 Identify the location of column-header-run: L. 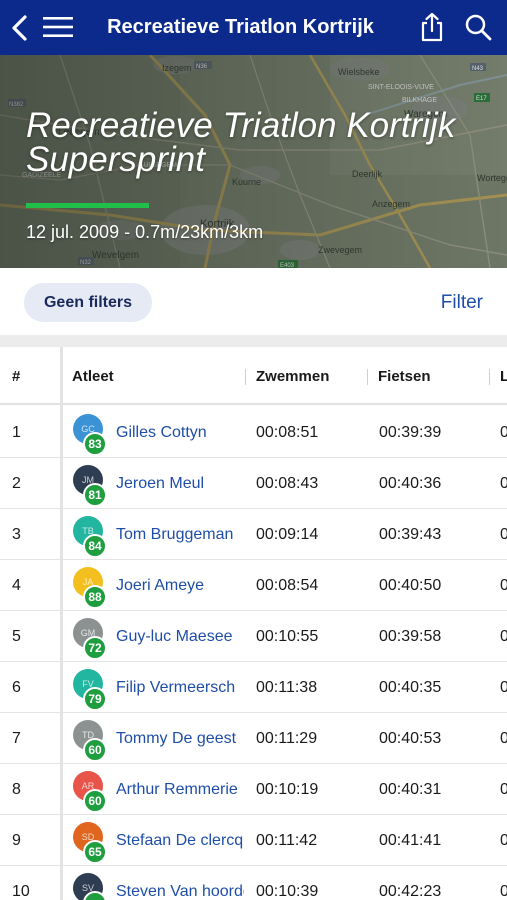
(503, 376).